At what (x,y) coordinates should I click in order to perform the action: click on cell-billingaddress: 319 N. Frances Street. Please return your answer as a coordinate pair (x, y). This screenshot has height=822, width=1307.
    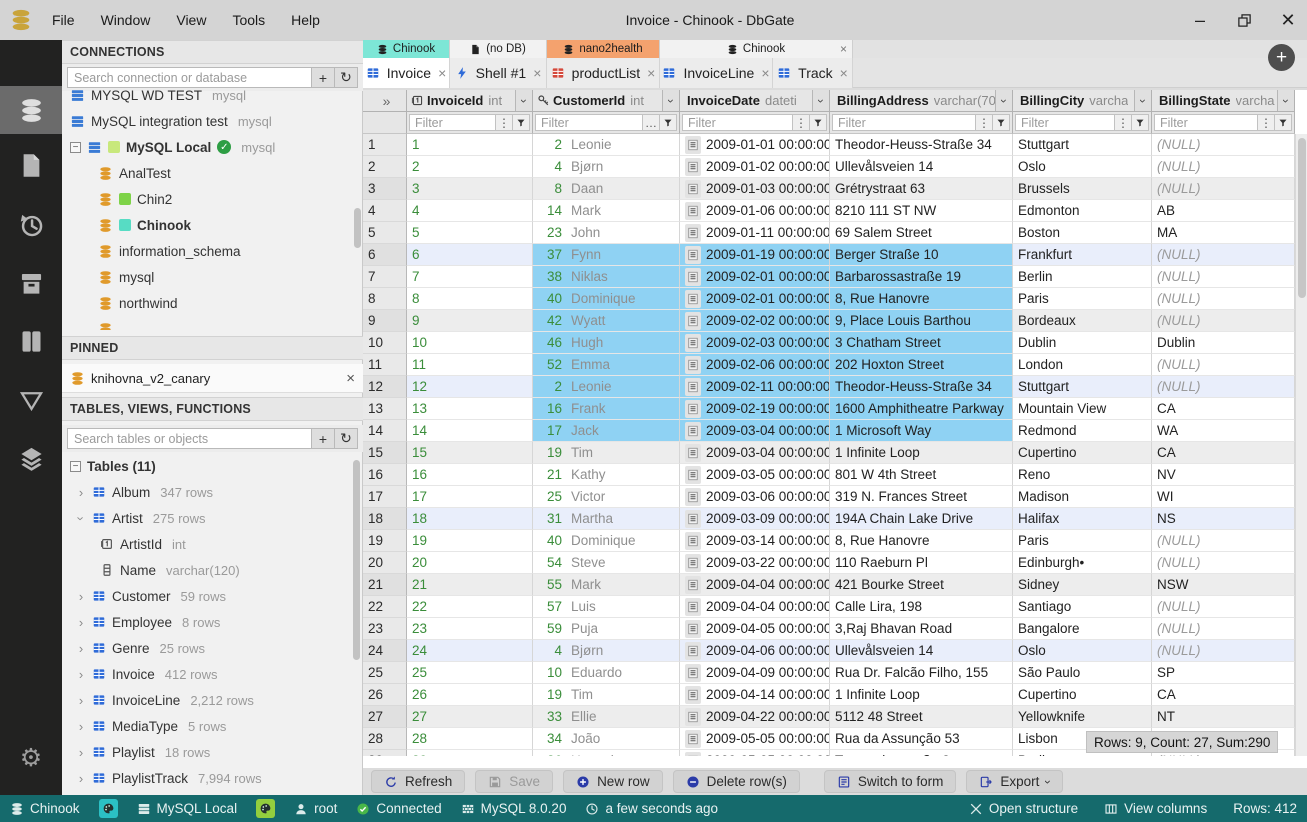
    Looking at the image, I should click on (921, 497).